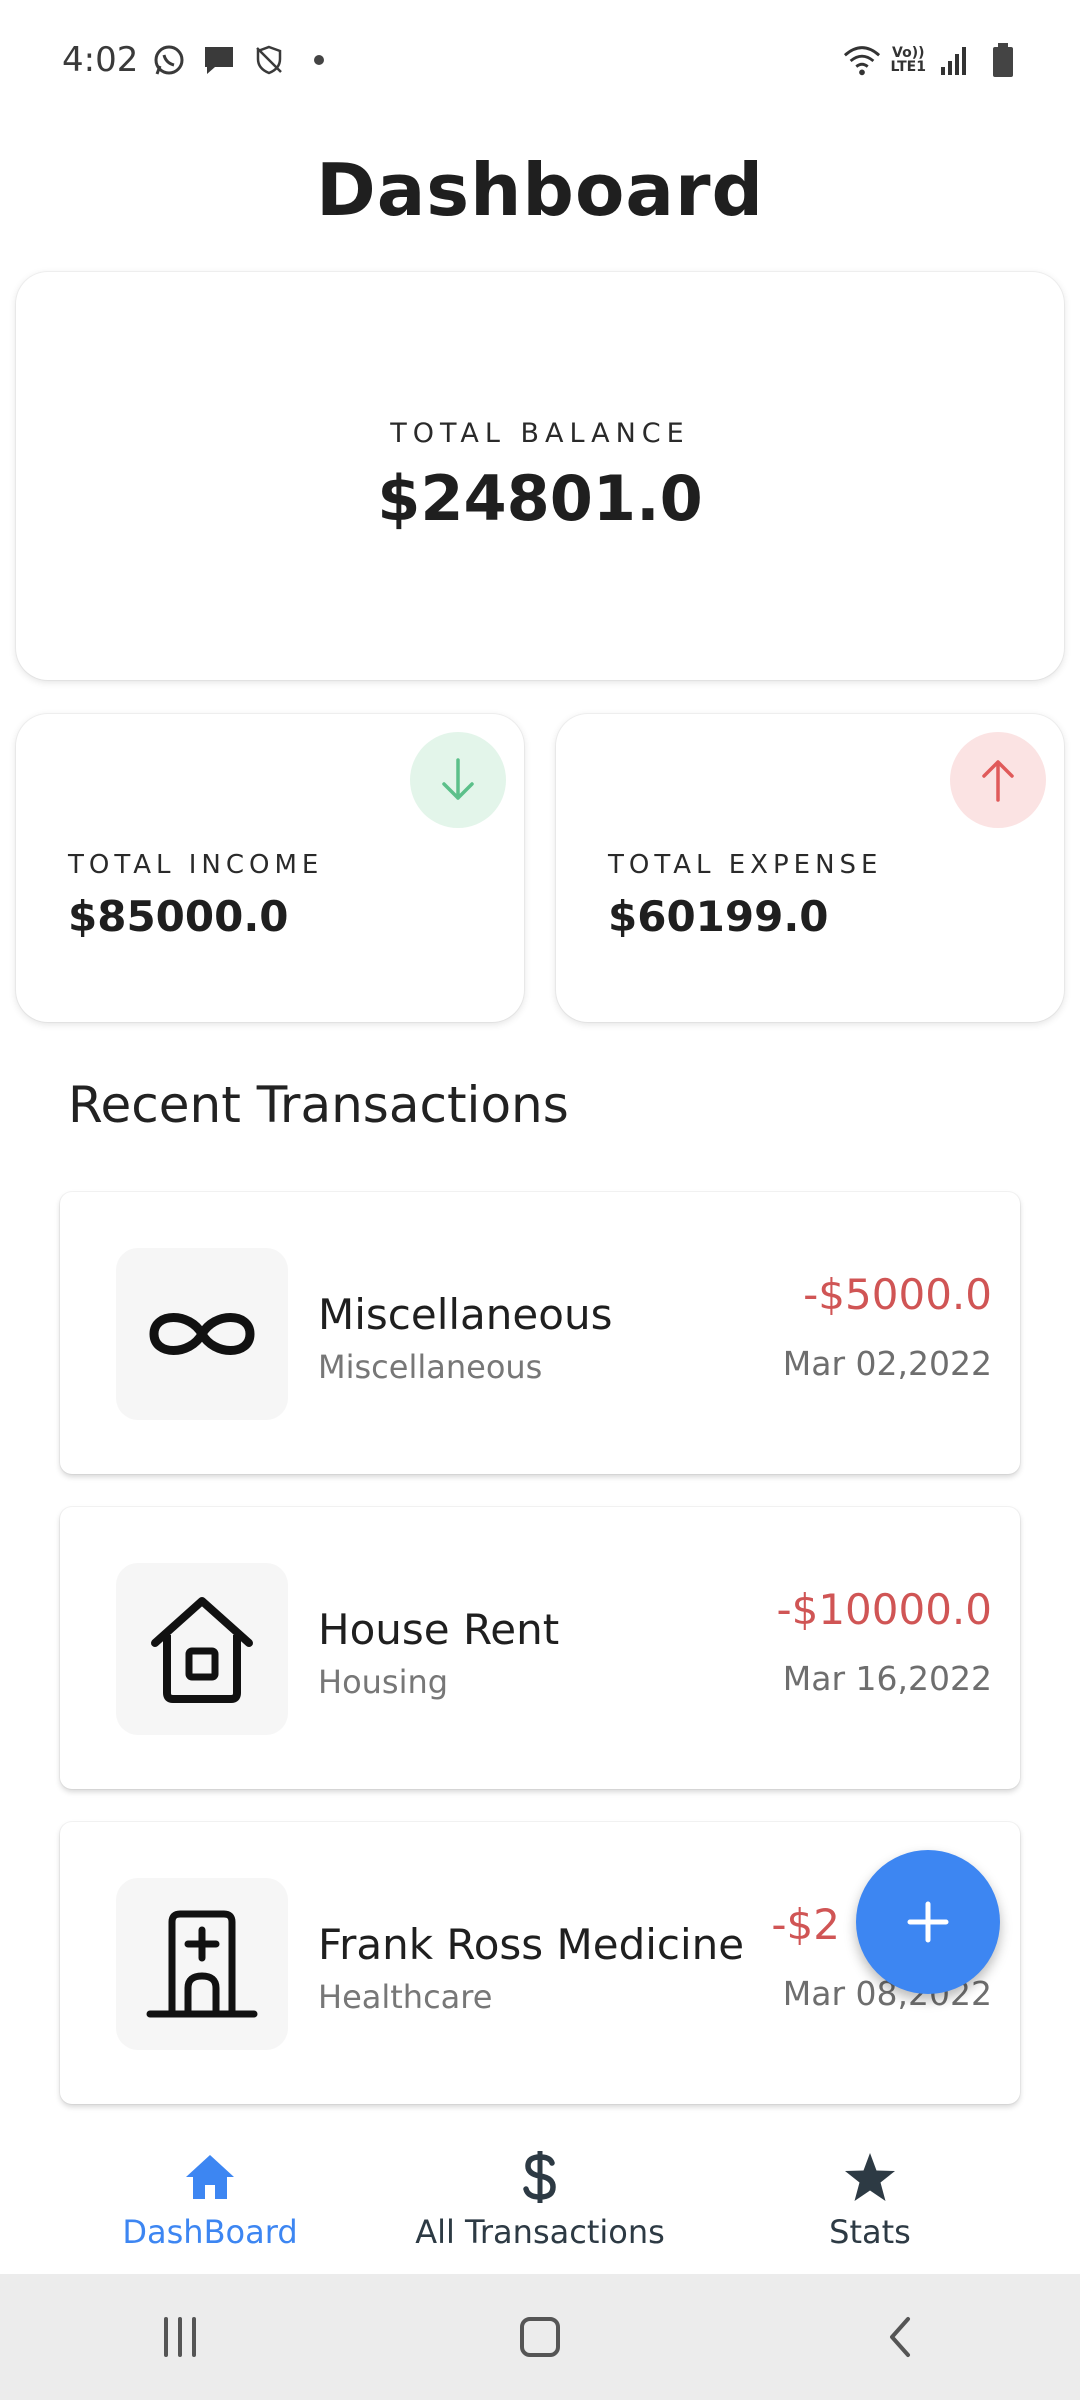 The width and height of the screenshot is (1080, 2400). What do you see at coordinates (998, 780) in the screenshot?
I see `arrow-up-icon` at bounding box center [998, 780].